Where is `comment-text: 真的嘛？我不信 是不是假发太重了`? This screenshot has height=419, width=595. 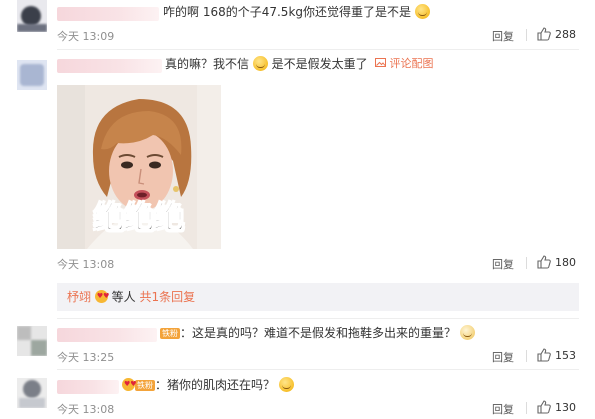 comment-text: 真的嘛？我不信 是不是假发太重了 is located at coordinates (266, 63).